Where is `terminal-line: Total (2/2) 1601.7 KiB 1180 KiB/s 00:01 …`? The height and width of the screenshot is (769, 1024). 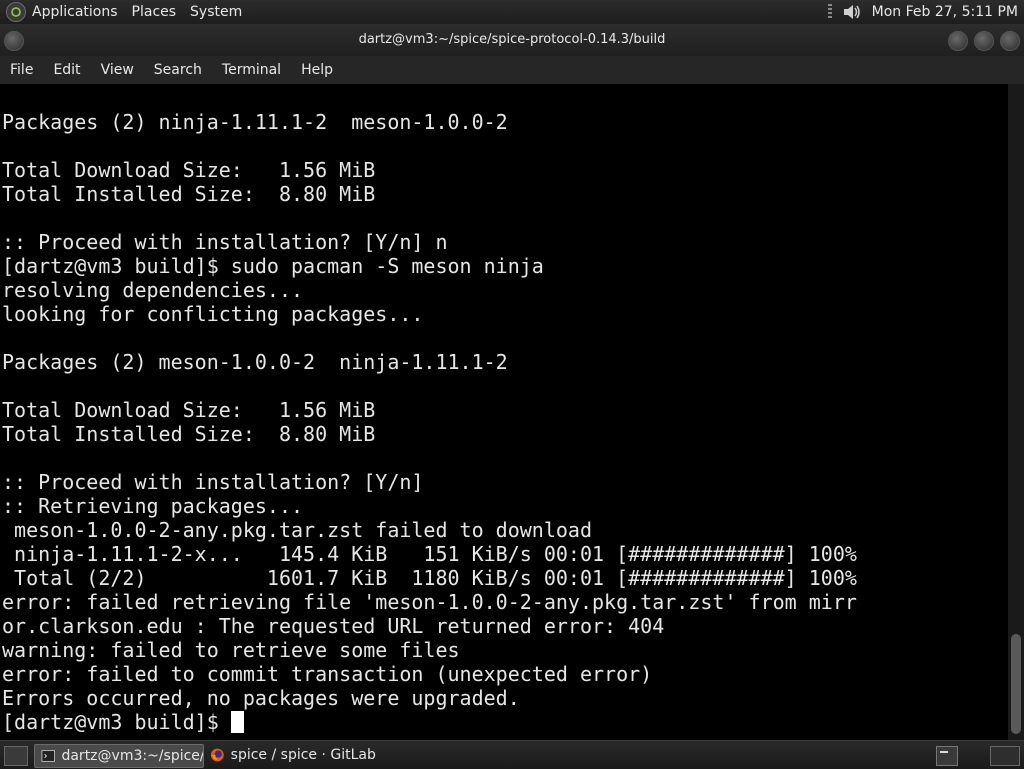
terminal-line: Total (2/2) 1601.7 KiB 1180 KiB/s 00:01 … is located at coordinates (429, 578).